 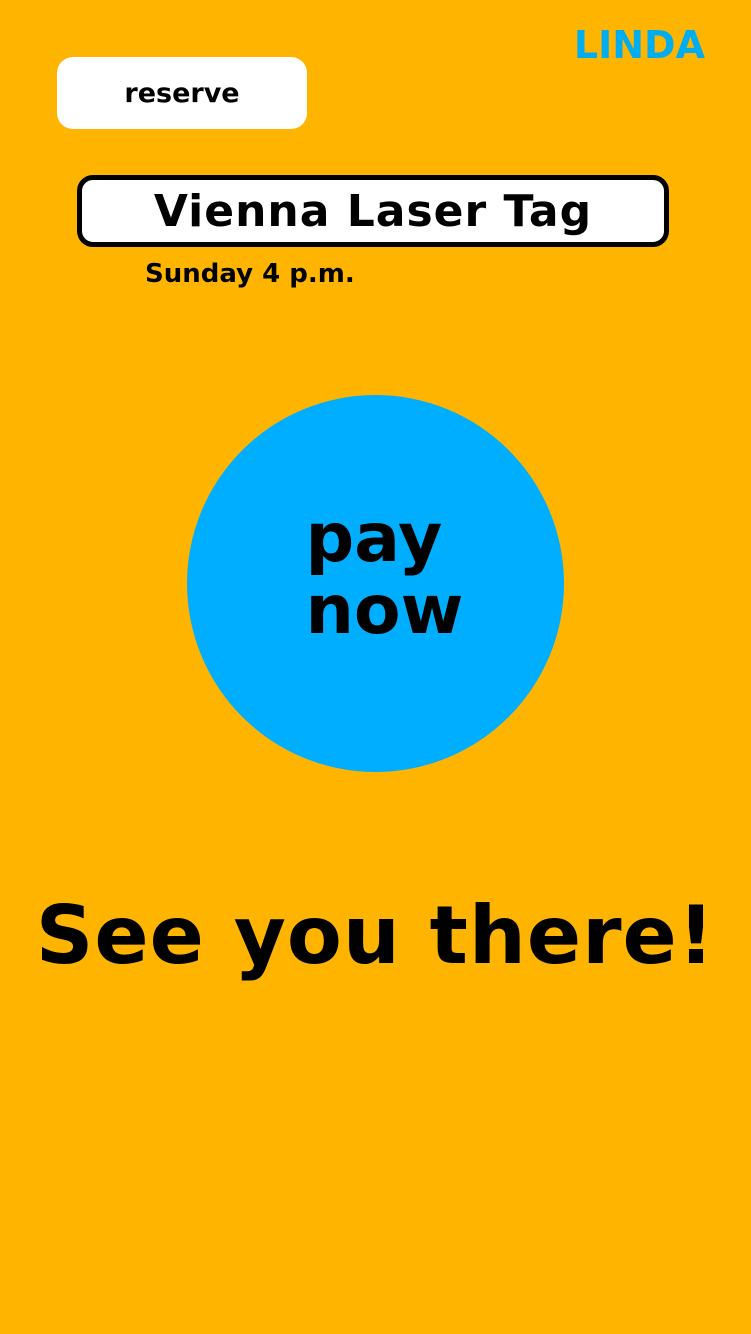 I want to click on reserve-button: reserve, so click(x=182, y=93).